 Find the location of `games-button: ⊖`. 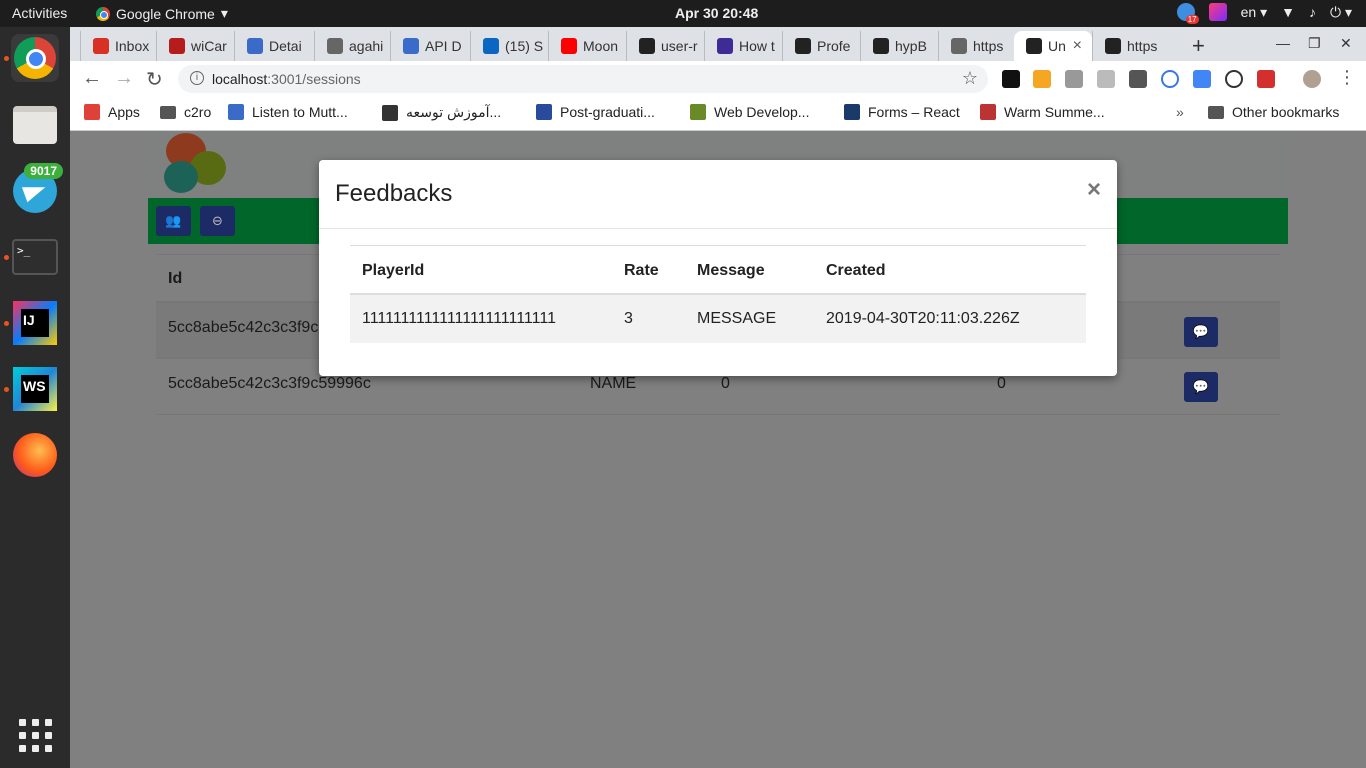

games-button: ⊖ is located at coordinates (217, 221).